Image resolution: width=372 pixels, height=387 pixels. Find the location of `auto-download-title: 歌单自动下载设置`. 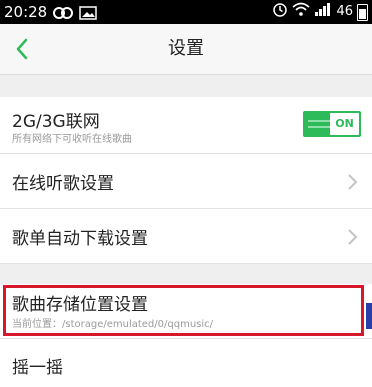

auto-download-title: 歌单自动下载设置 is located at coordinates (80, 239).